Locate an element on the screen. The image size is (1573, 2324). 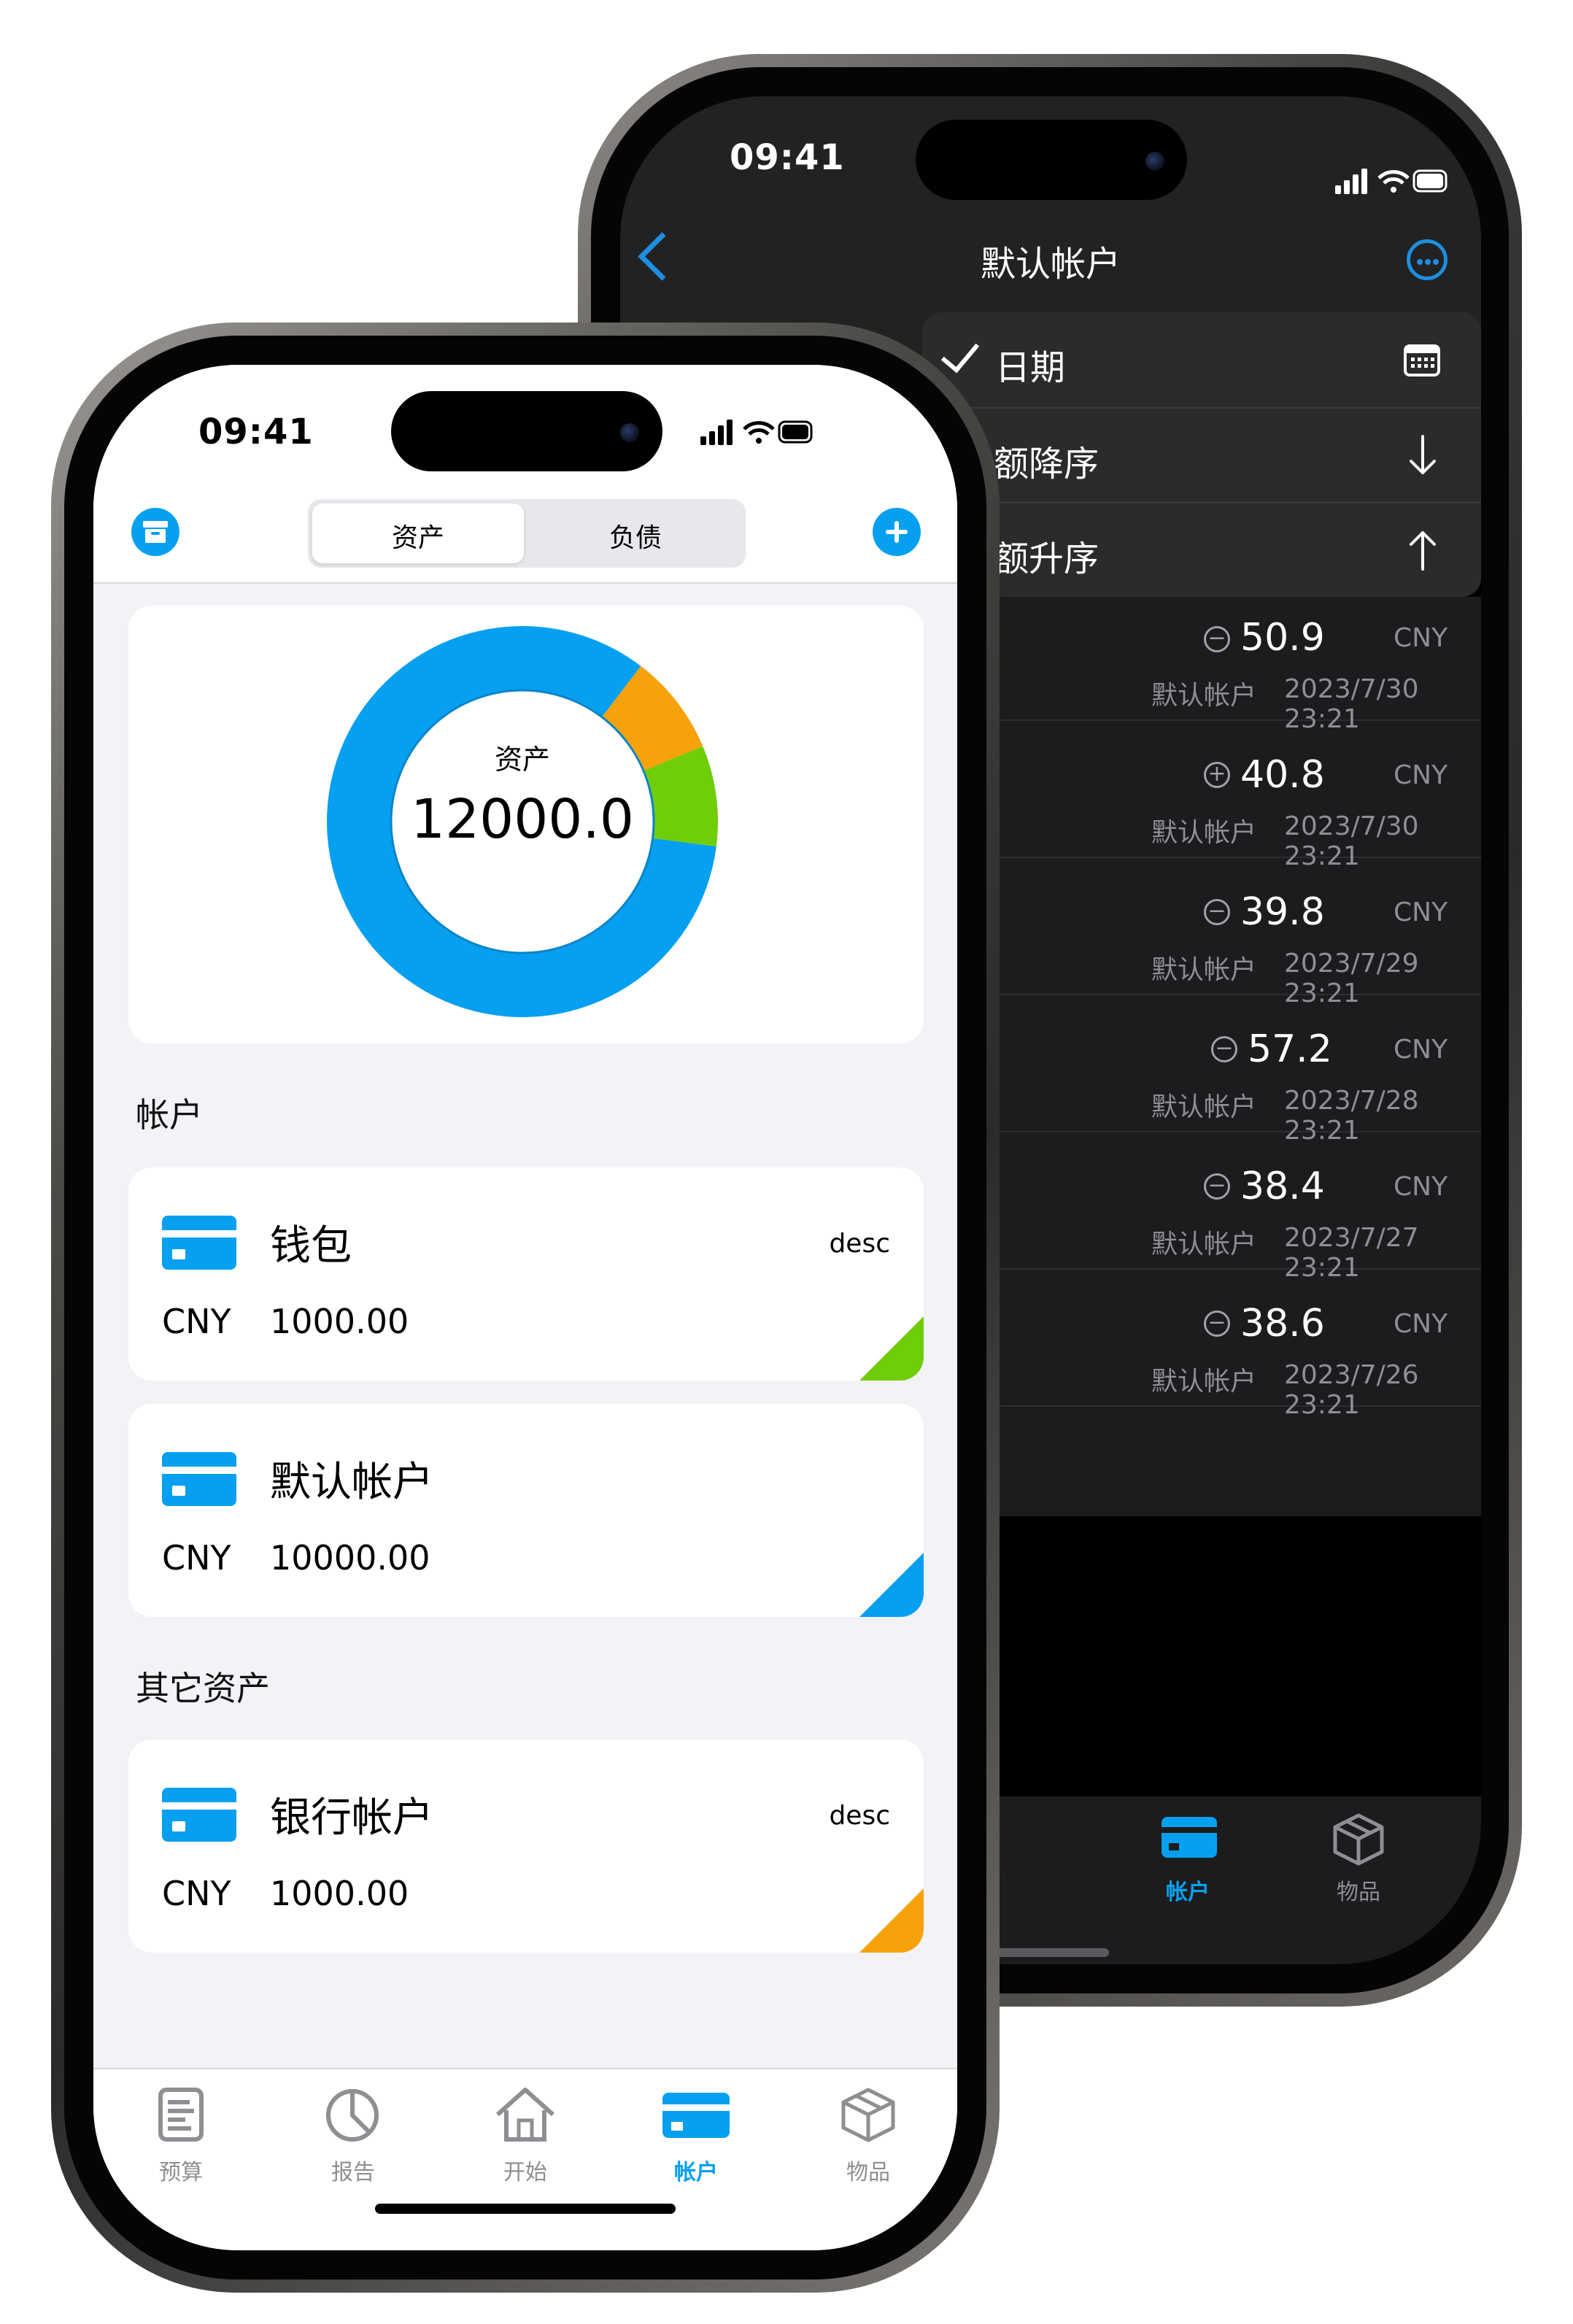
archive-box-icon is located at coordinates (155, 532).